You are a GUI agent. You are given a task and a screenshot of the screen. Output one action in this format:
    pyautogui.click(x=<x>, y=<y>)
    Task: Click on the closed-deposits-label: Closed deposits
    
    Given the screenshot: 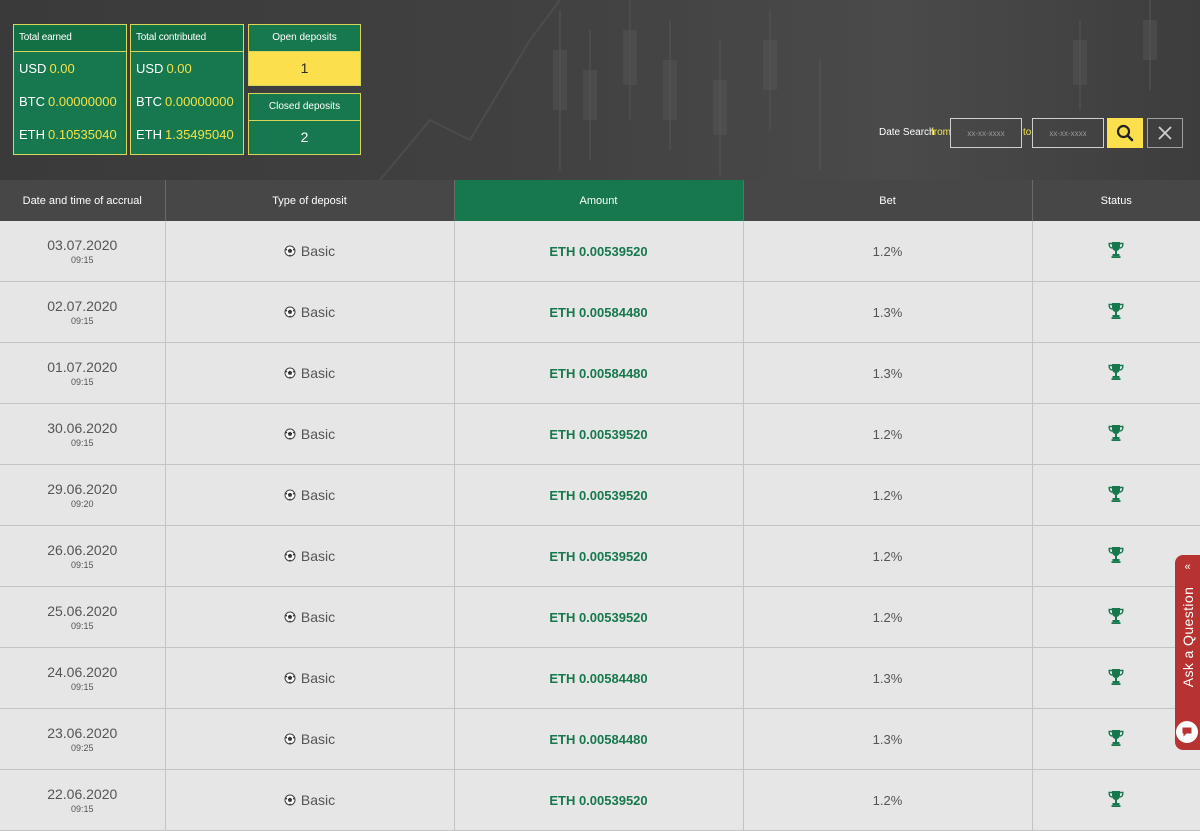 What is the action you would take?
    pyautogui.click(x=304, y=107)
    